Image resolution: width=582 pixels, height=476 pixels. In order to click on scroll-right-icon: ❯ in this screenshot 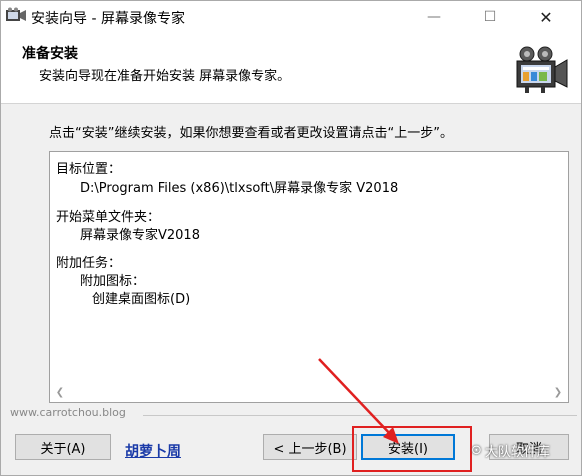, I will do `click(558, 392)`.